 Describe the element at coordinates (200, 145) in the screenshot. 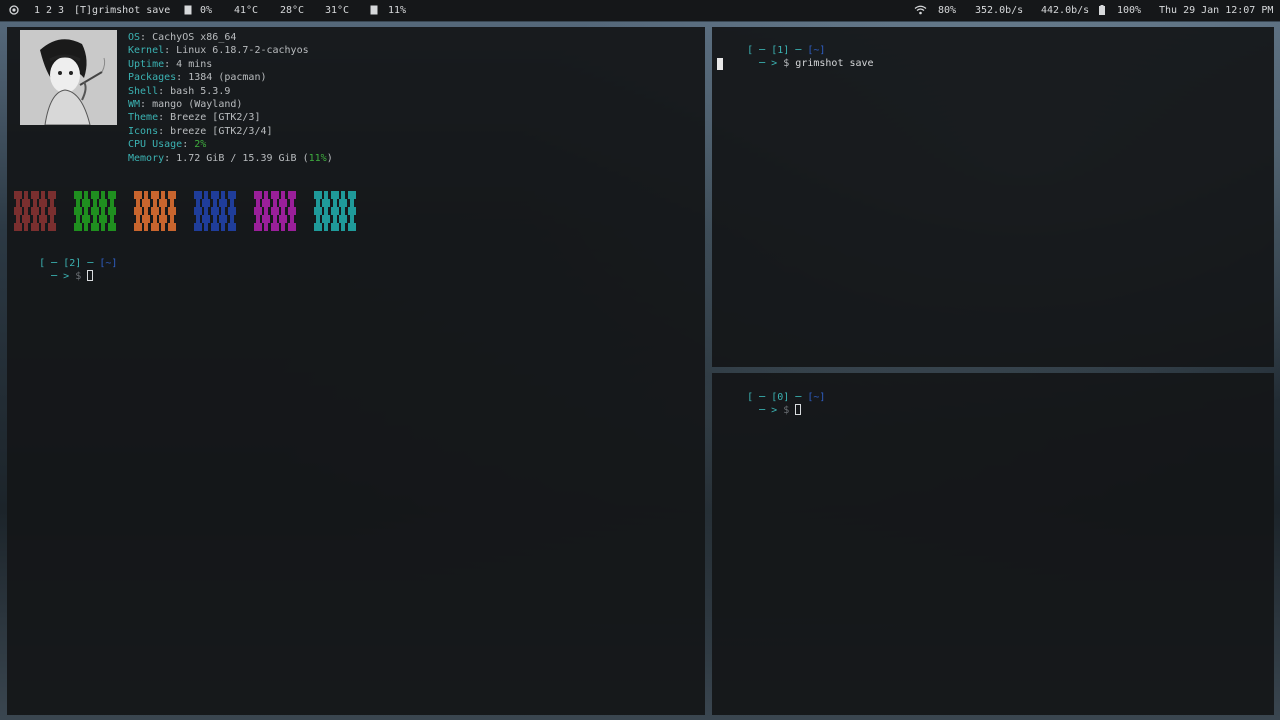

I see `fastfetch-value: 2%` at that location.